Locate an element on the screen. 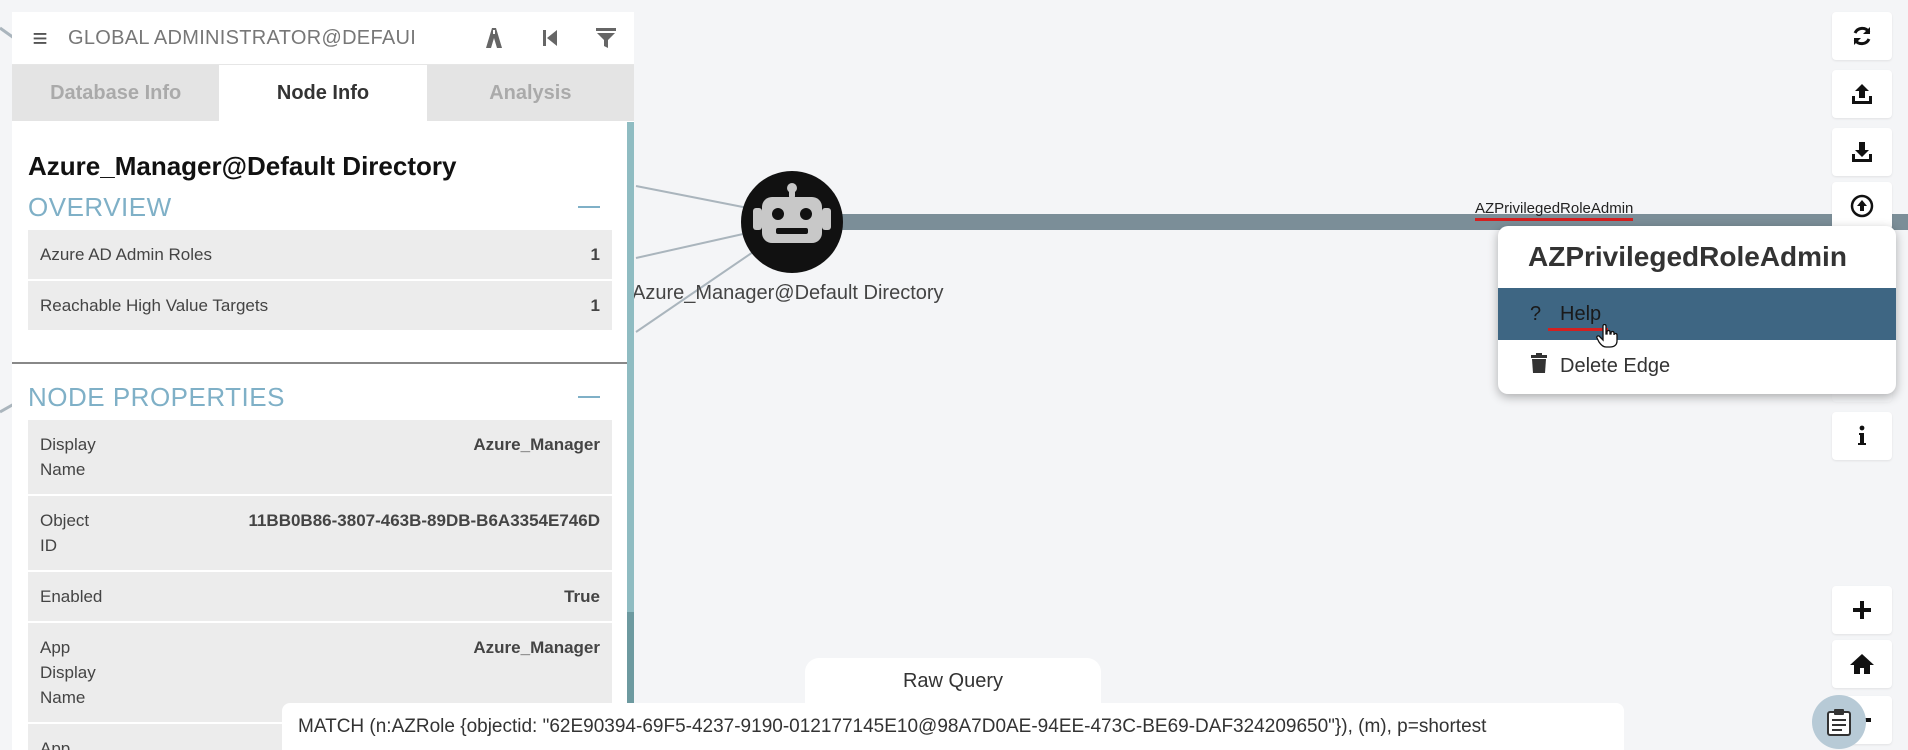 This screenshot has width=1908, height=750. clipboard-icon is located at coordinates (1839, 722).